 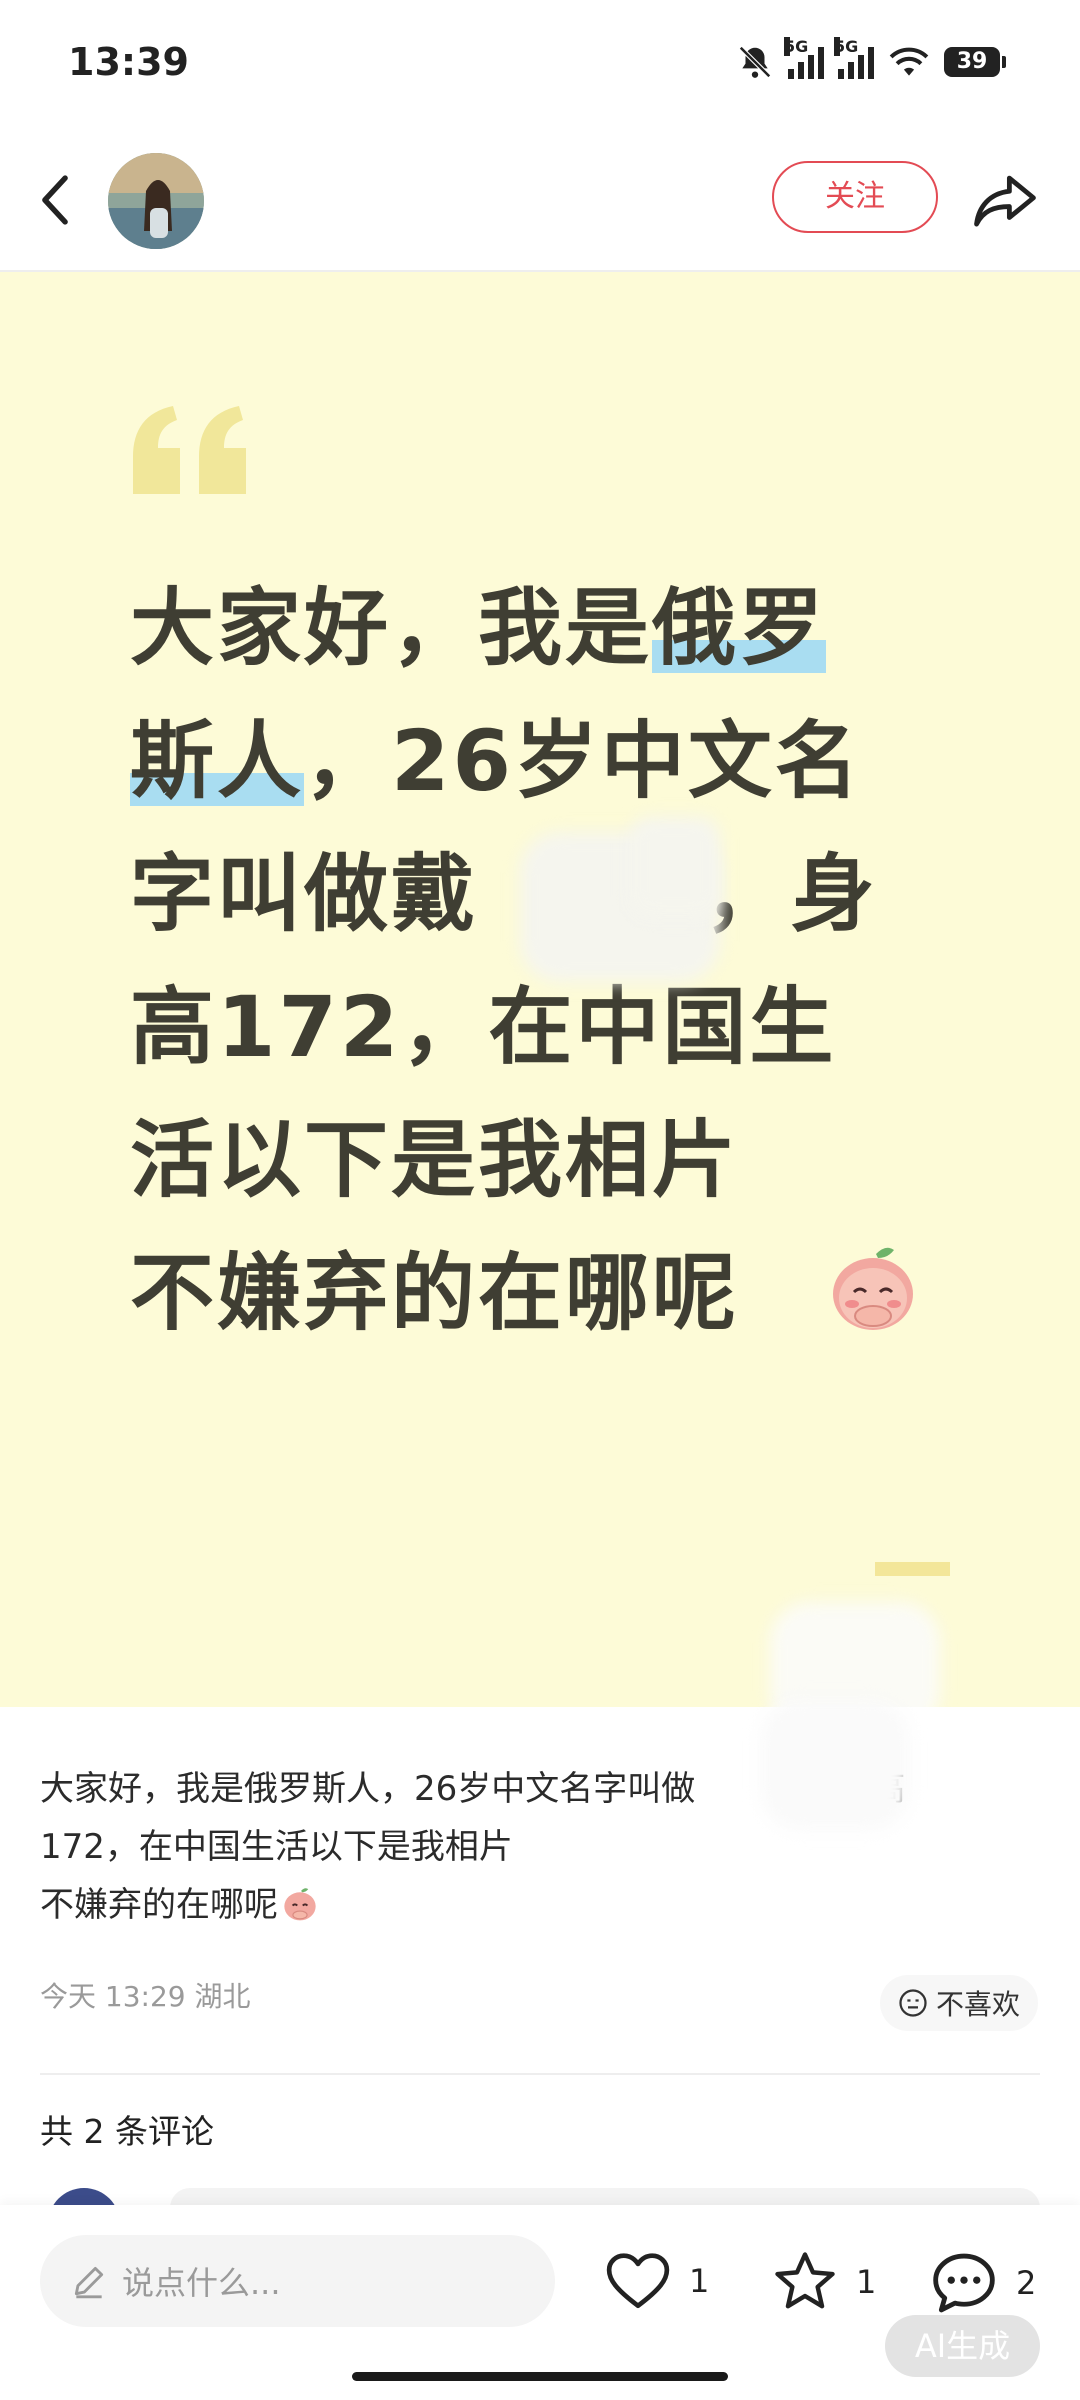 What do you see at coordinates (1026, 2283) in the screenshot?
I see `comment-count: 2` at bounding box center [1026, 2283].